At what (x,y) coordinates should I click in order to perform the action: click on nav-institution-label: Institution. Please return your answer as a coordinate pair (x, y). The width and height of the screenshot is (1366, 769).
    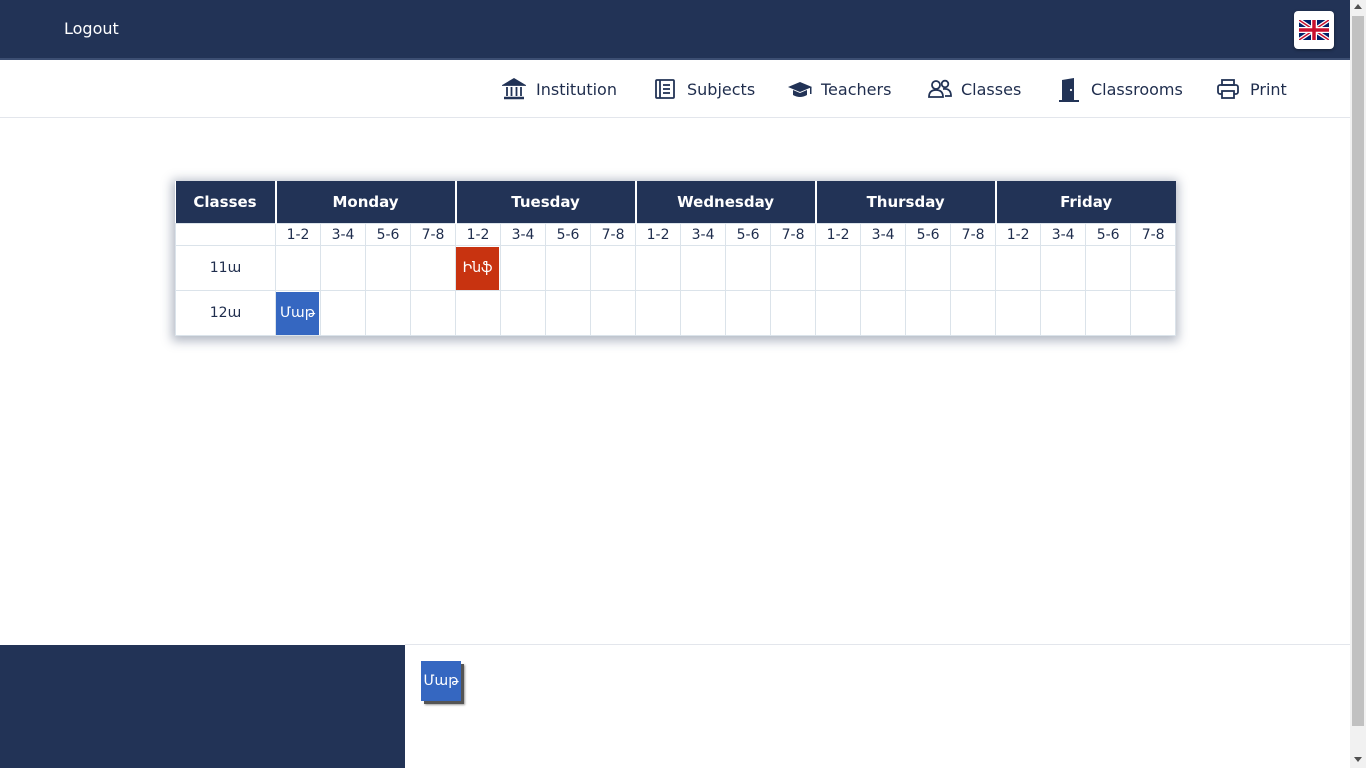
    Looking at the image, I should click on (576, 89).